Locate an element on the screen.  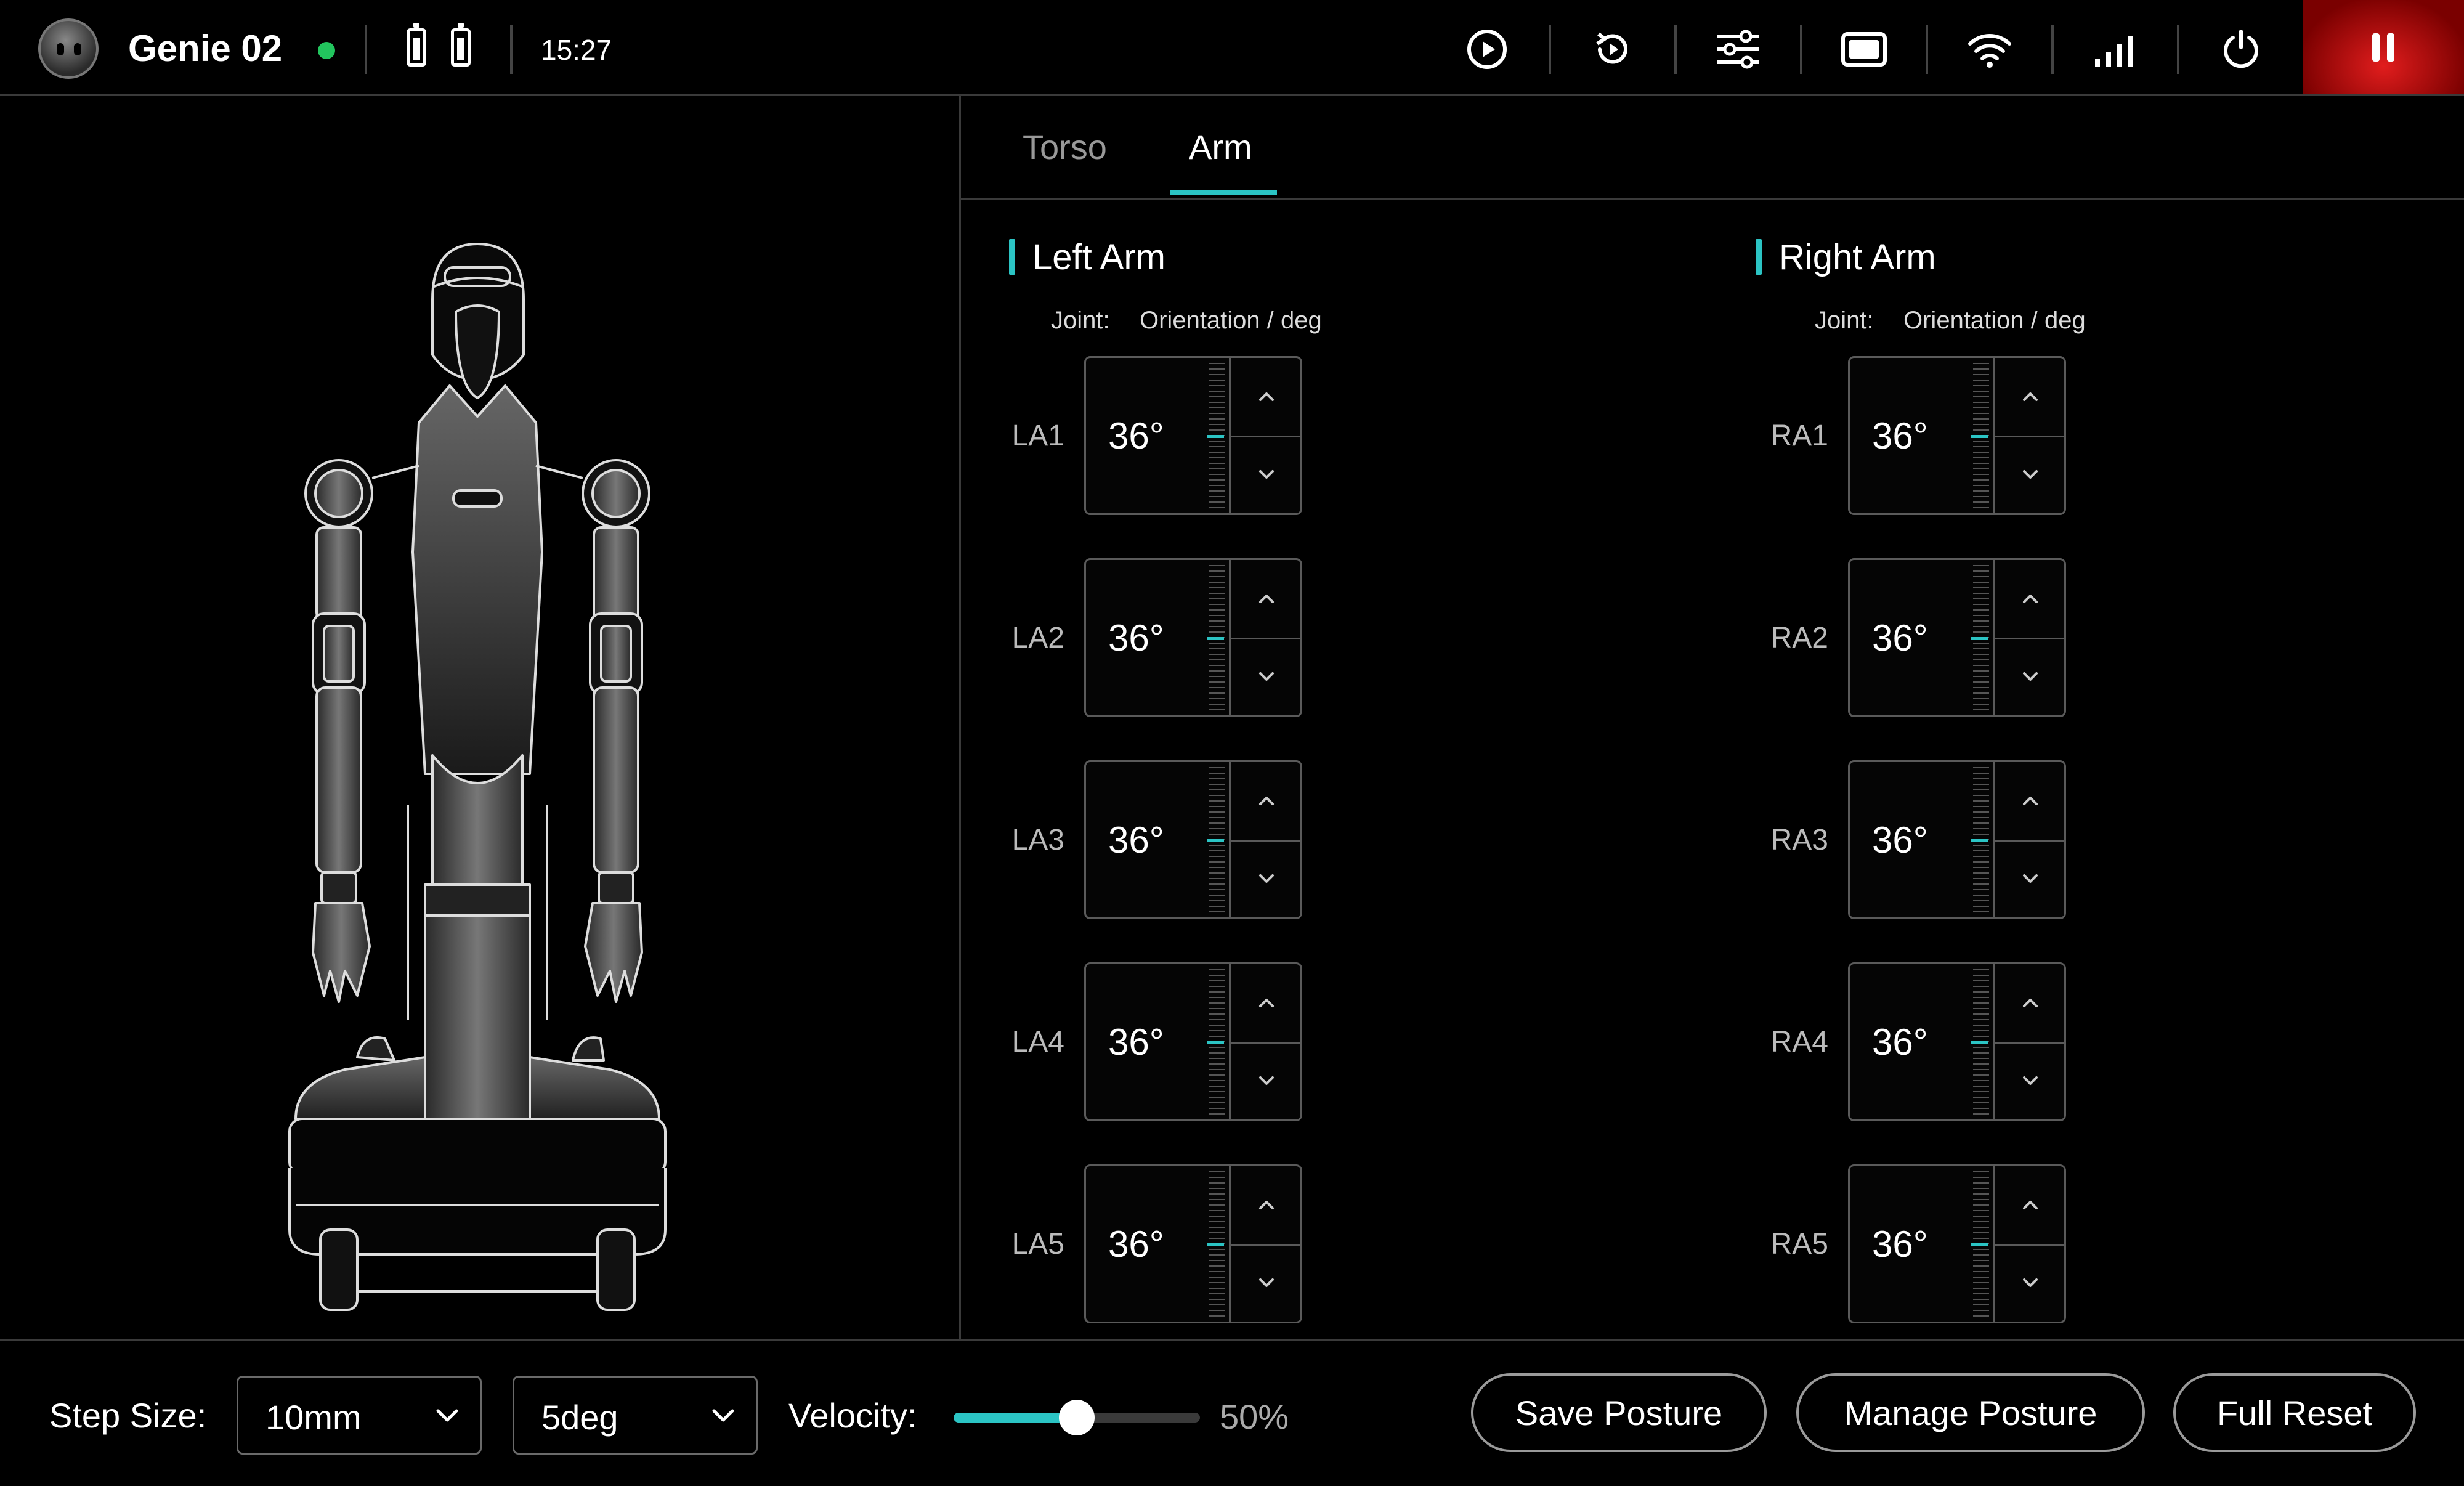
joint-label: LA2 is located at coordinates (1037, 638).